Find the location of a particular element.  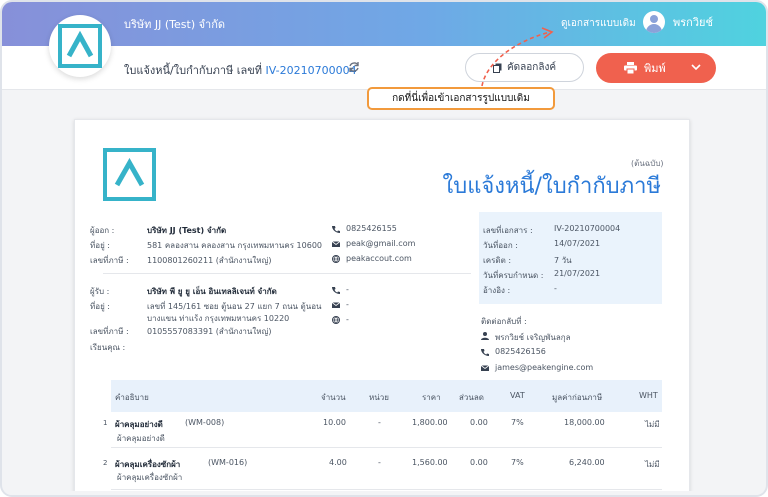

item-quantity: 4.00 is located at coordinates (338, 462).